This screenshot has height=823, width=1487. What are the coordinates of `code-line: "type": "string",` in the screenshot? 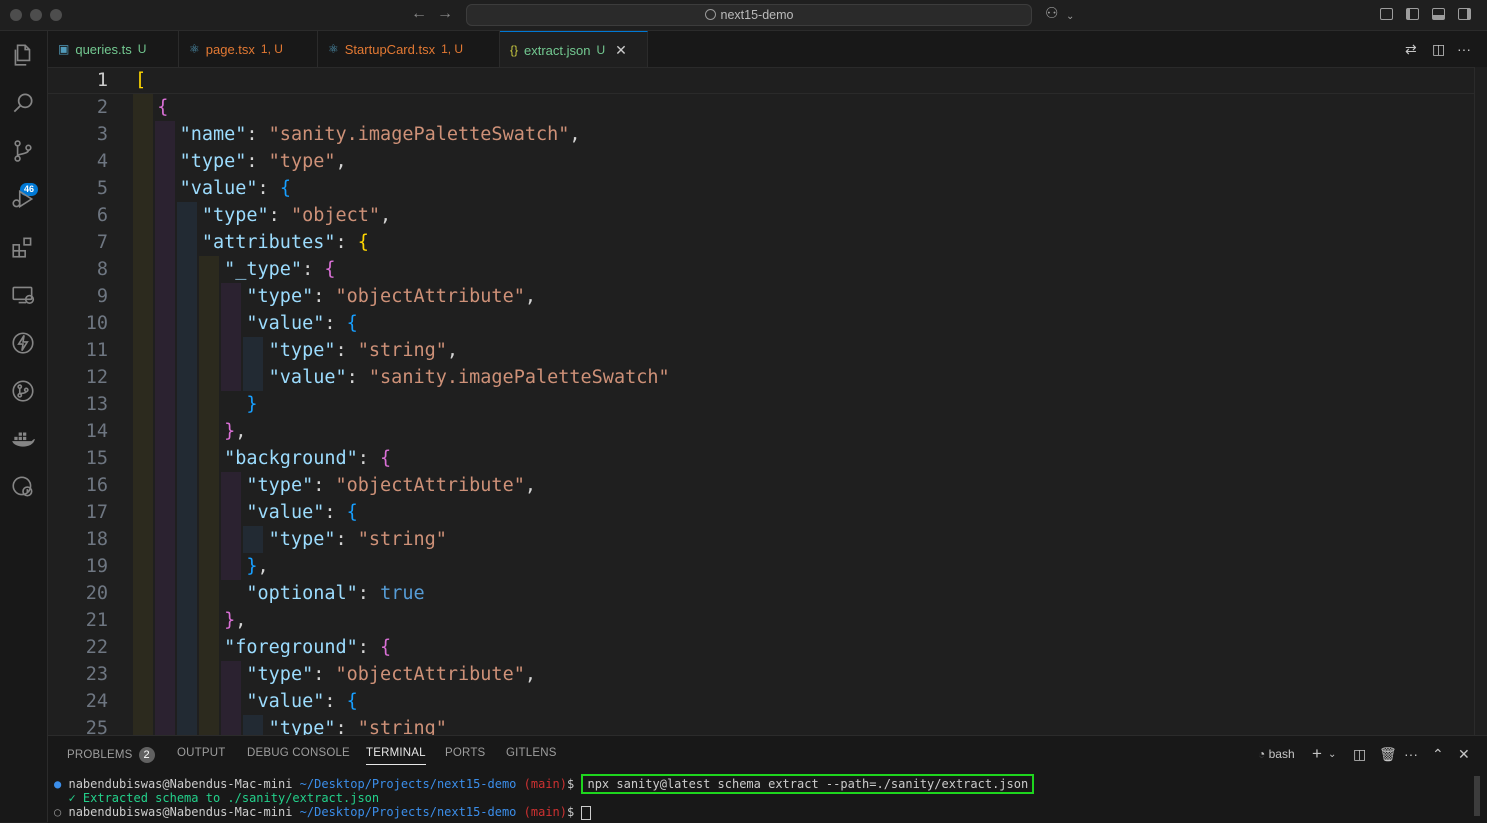 It's located at (363, 350).